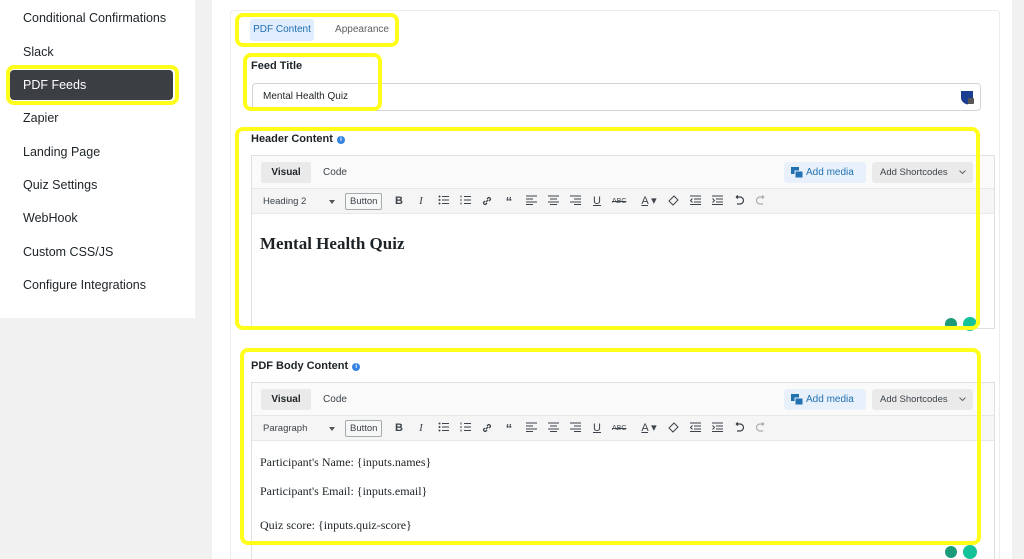 The width and height of the screenshot is (1024, 559). Describe the element at coordinates (362, 30) in the screenshot. I see `tab-appearance: Appearance` at that location.